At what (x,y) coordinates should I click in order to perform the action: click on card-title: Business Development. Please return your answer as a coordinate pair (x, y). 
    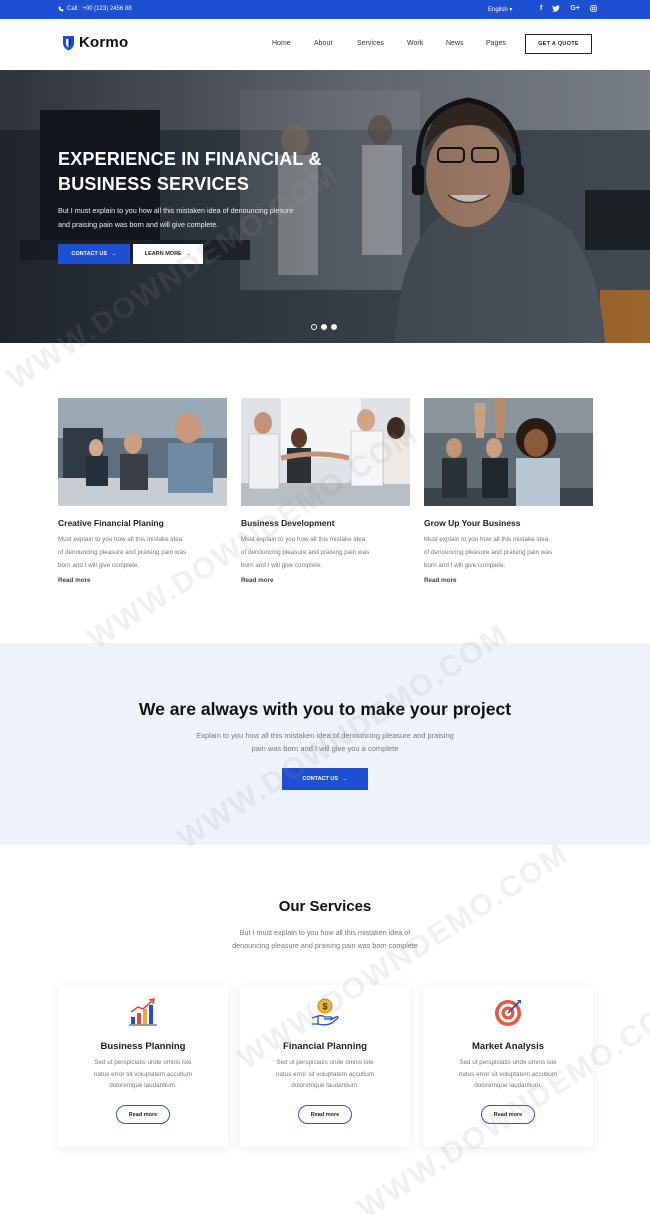
    Looking at the image, I should click on (288, 523).